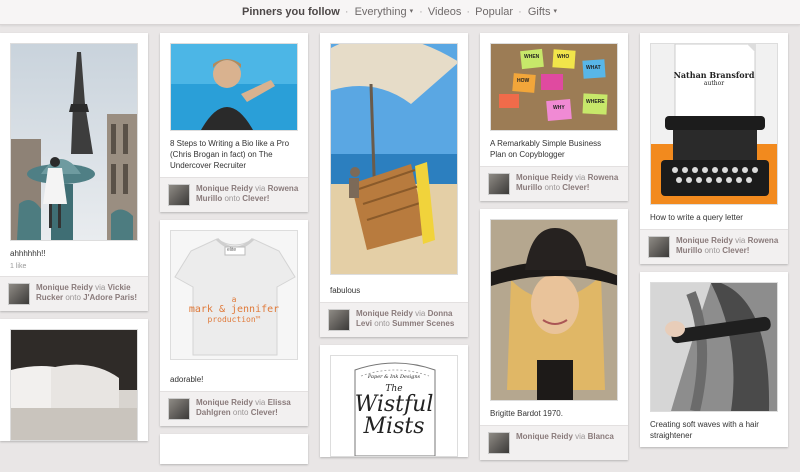  I want to click on nav-pinners-you-follow: Pinners you follow, so click(291, 12).